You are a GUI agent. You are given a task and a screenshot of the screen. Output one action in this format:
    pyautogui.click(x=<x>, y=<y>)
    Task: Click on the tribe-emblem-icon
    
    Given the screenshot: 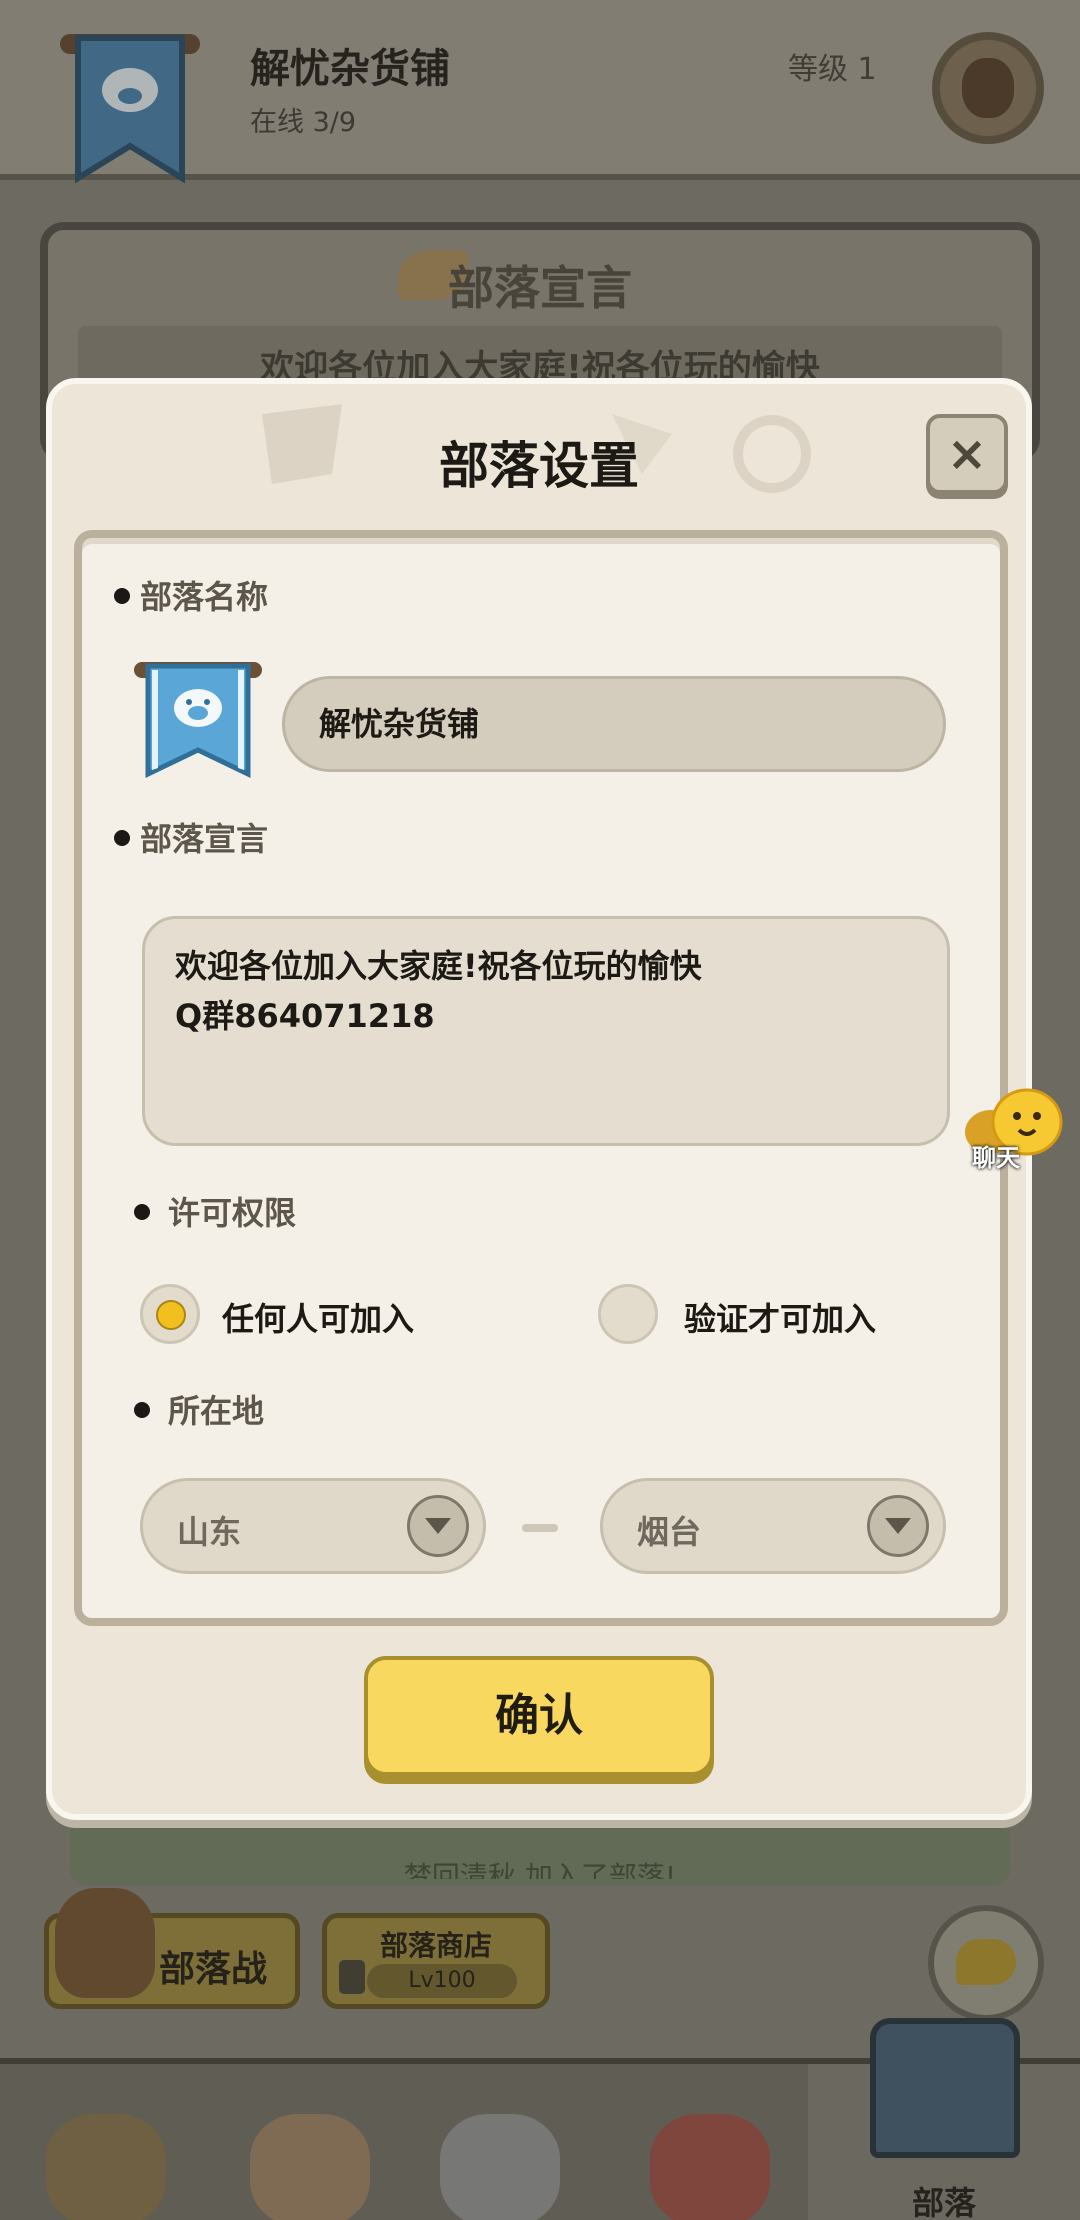 What is the action you would take?
    pyautogui.click(x=198, y=719)
    